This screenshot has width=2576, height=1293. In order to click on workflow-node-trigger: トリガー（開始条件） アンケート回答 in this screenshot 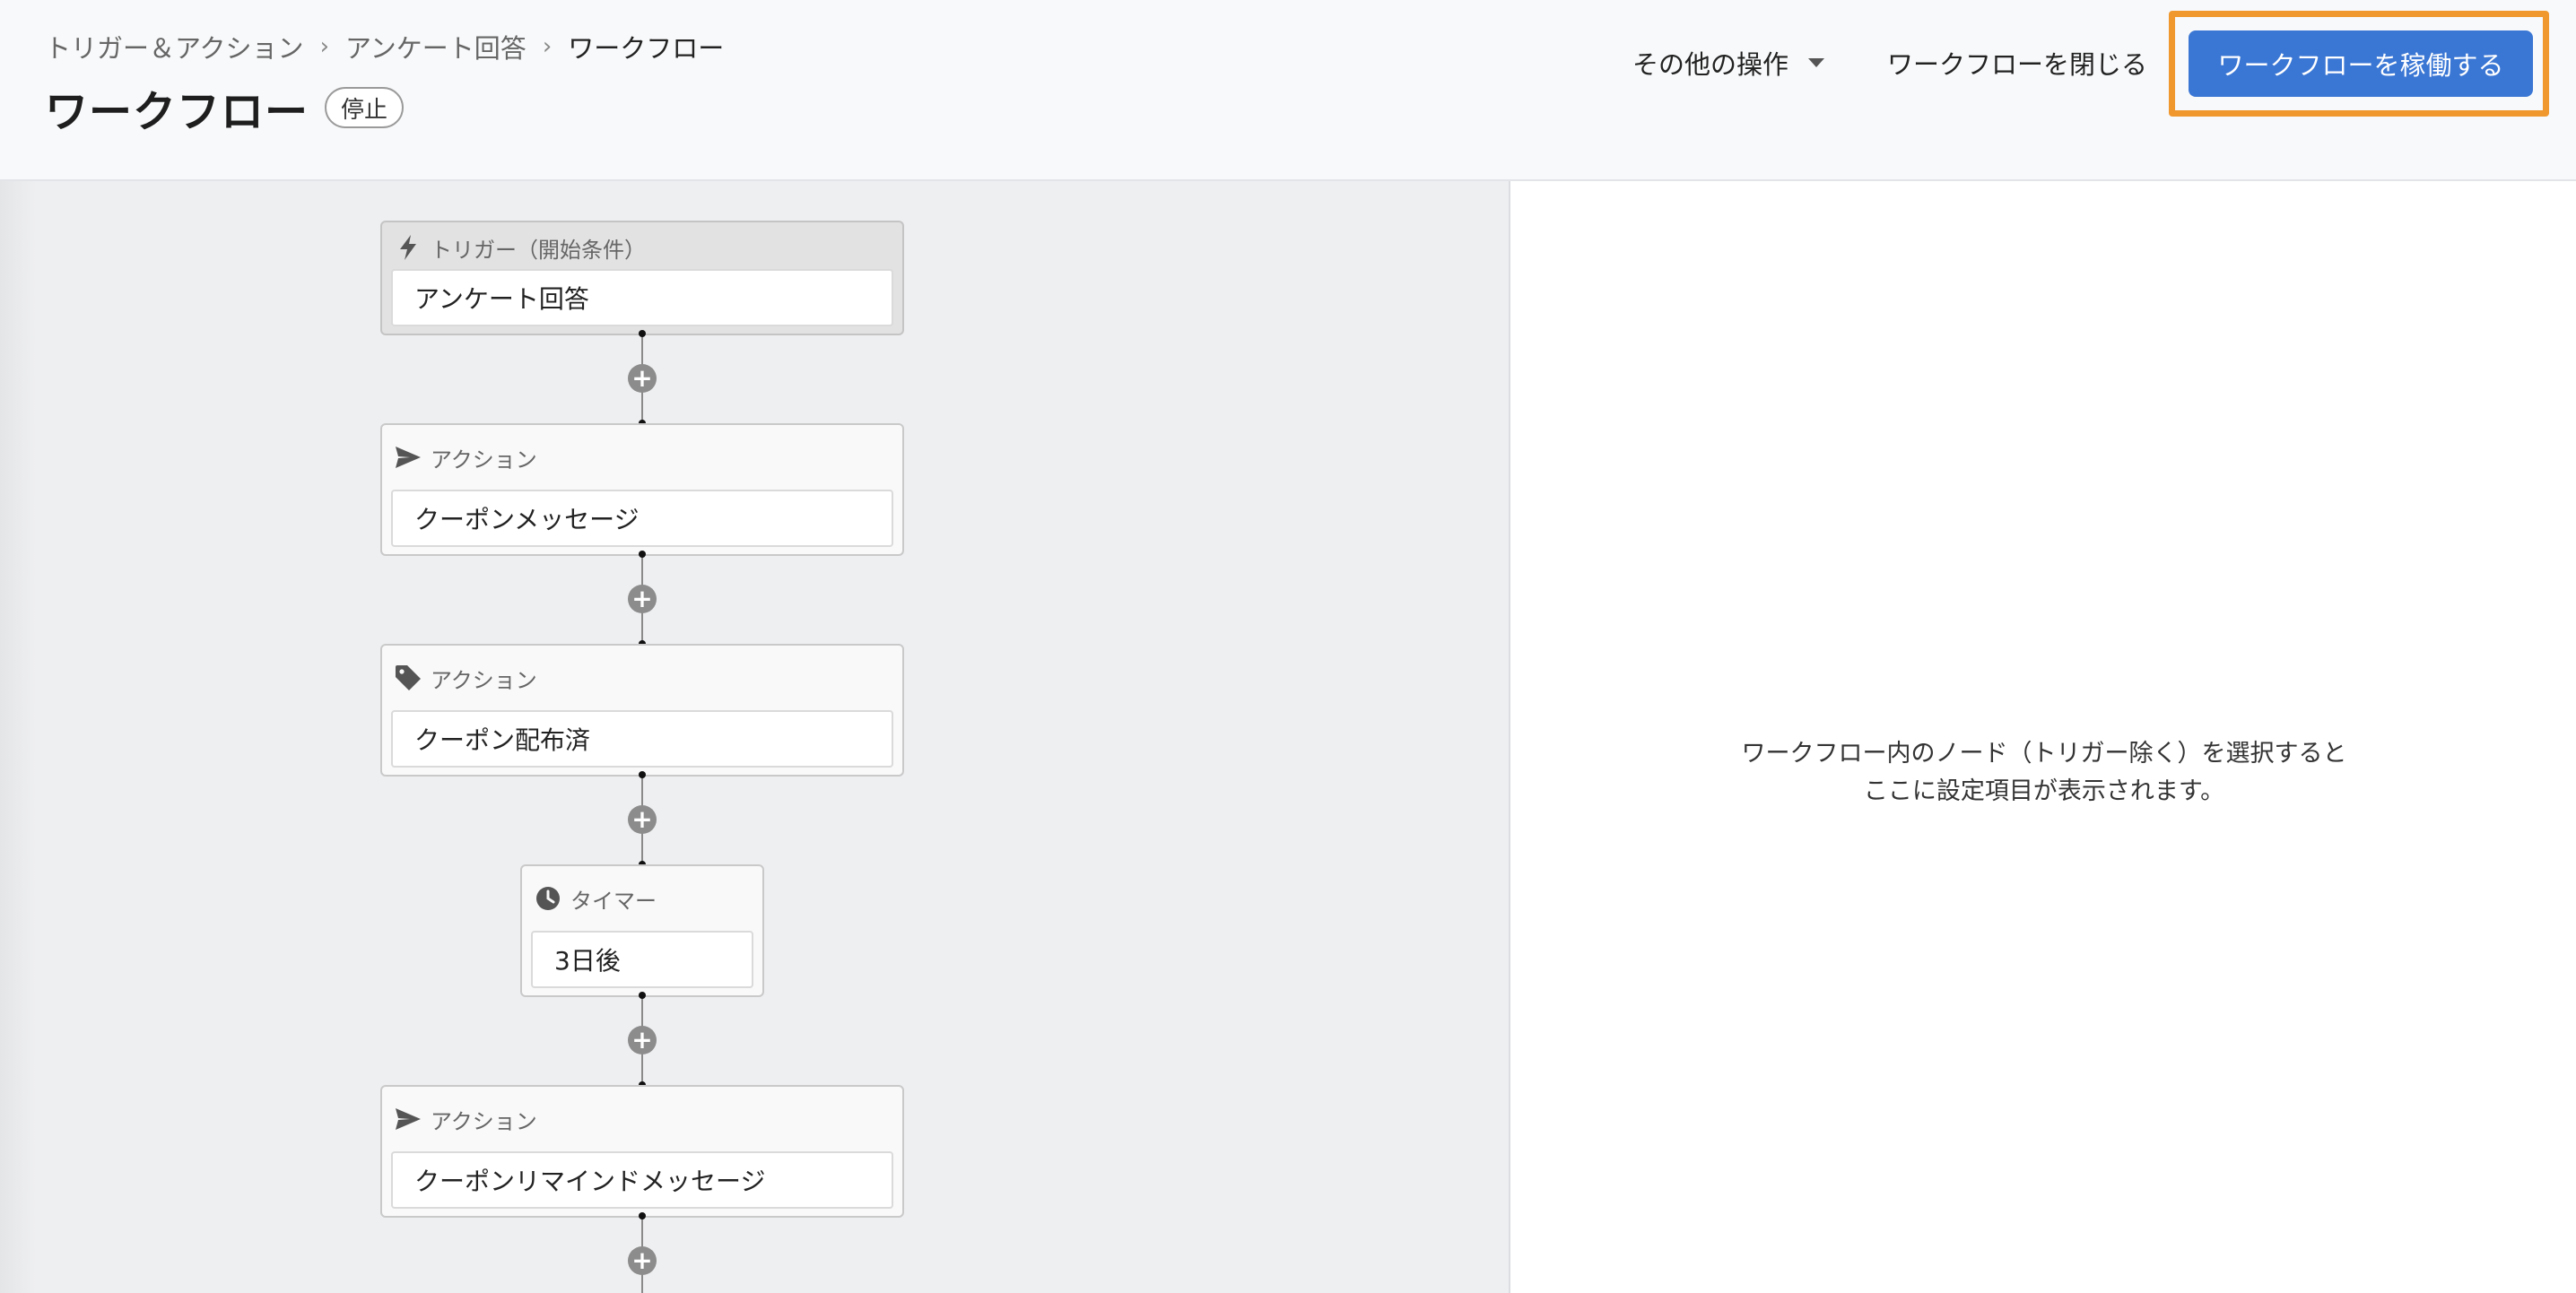, I will do `click(642, 278)`.